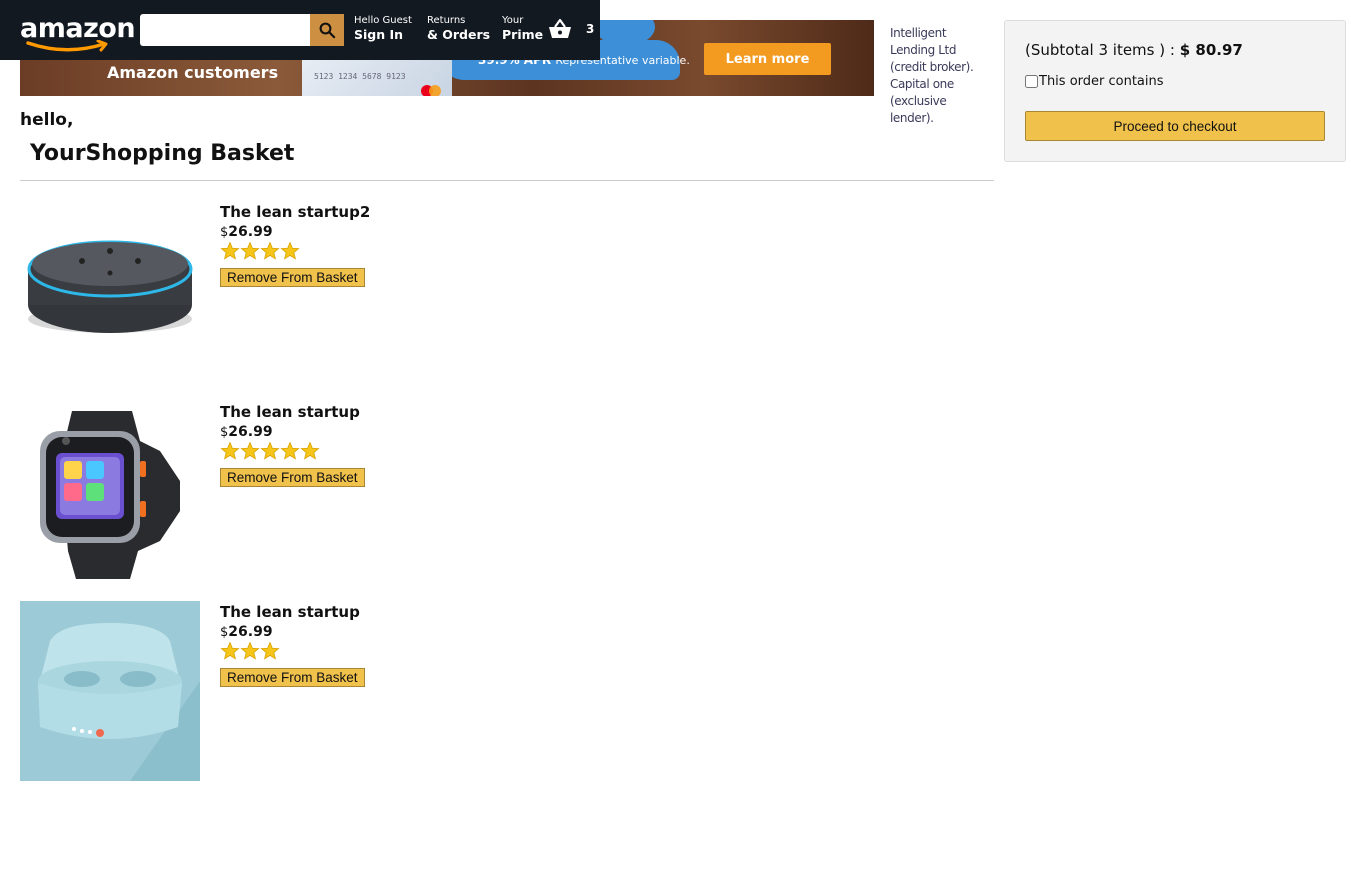 Image resolution: width=1351 pixels, height=880 pixels. What do you see at coordinates (513, 20) in the screenshot?
I see `nav-line-one: Your` at bounding box center [513, 20].